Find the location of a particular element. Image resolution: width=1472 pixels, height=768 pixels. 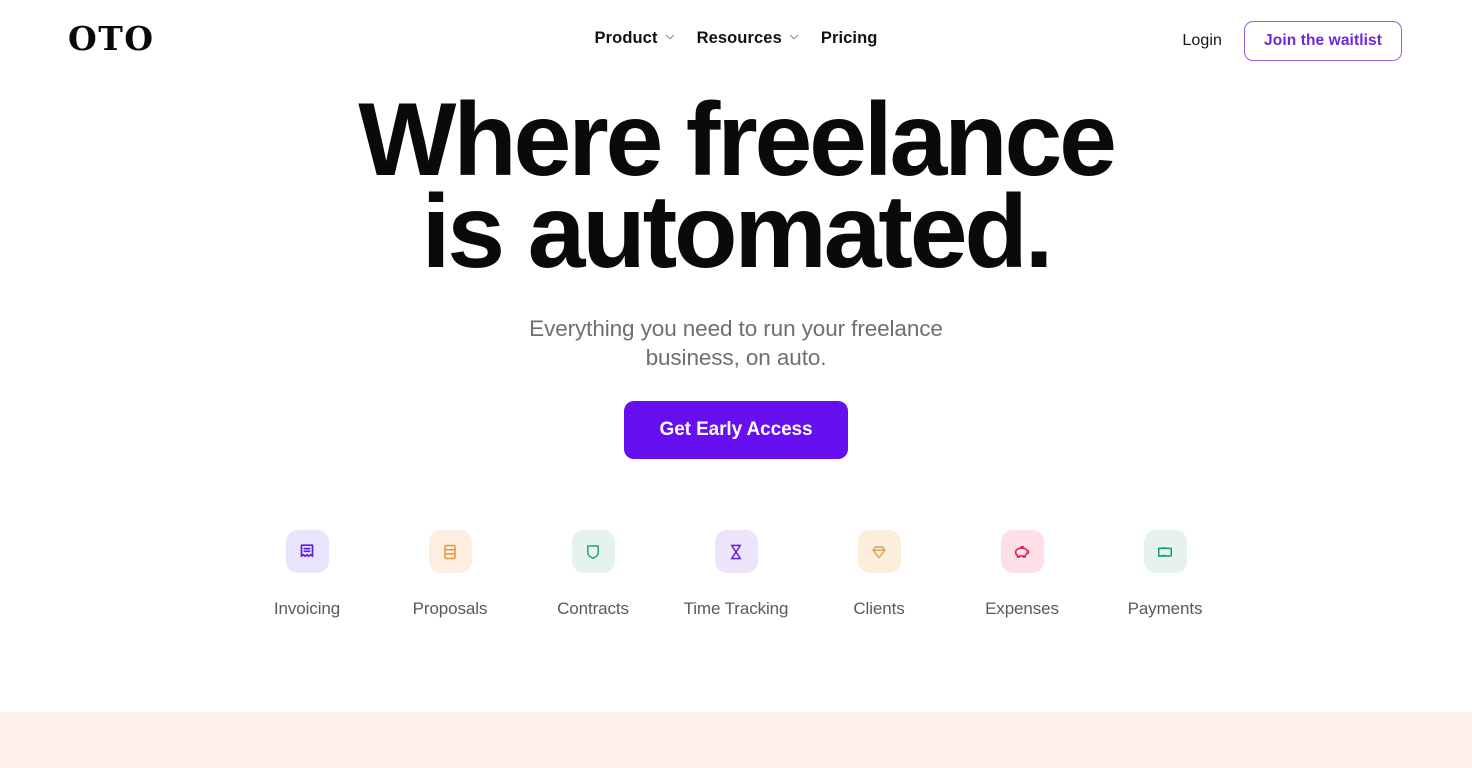

nav-item-resources: Resources is located at coordinates (748, 38).